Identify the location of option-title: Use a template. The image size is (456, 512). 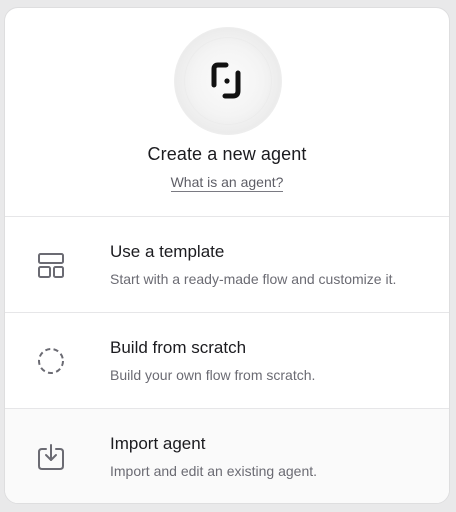
(167, 251).